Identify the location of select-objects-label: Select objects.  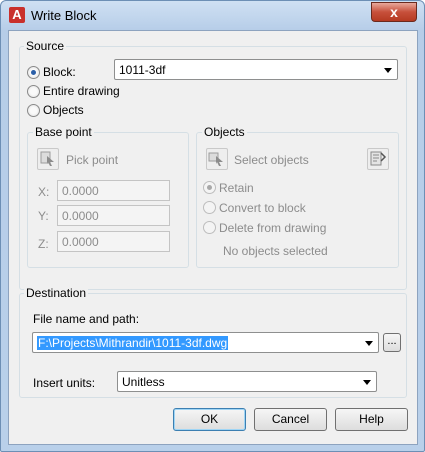
(271, 160).